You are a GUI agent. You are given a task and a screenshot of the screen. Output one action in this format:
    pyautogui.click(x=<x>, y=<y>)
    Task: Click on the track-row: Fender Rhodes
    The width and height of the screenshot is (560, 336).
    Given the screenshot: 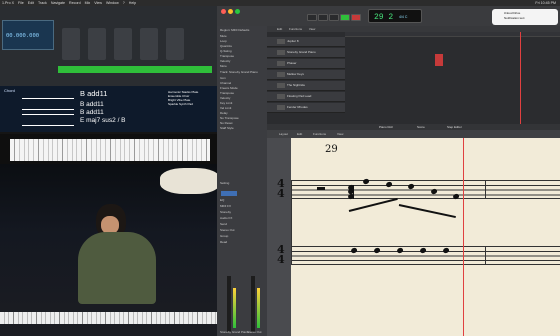 What is the action you would take?
    pyautogui.click(x=306, y=108)
    